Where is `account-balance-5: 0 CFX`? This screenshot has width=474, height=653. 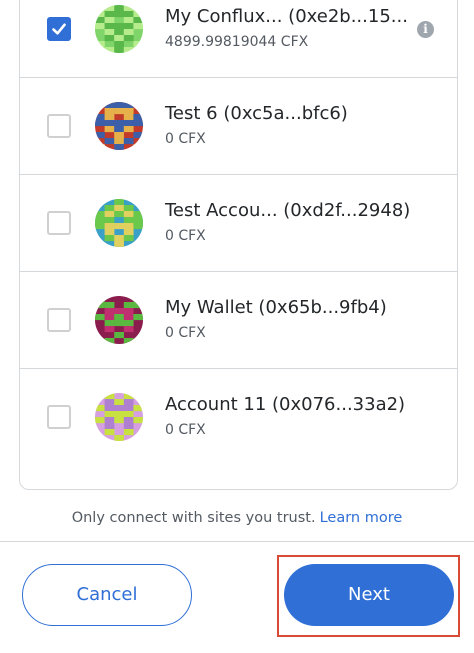 account-balance-5: 0 CFX is located at coordinates (185, 430).